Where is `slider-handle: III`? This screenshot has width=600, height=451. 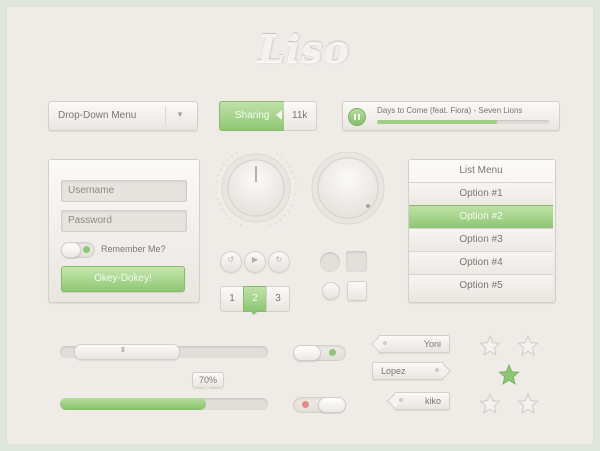 slider-handle: III is located at coordinates (127, 352).